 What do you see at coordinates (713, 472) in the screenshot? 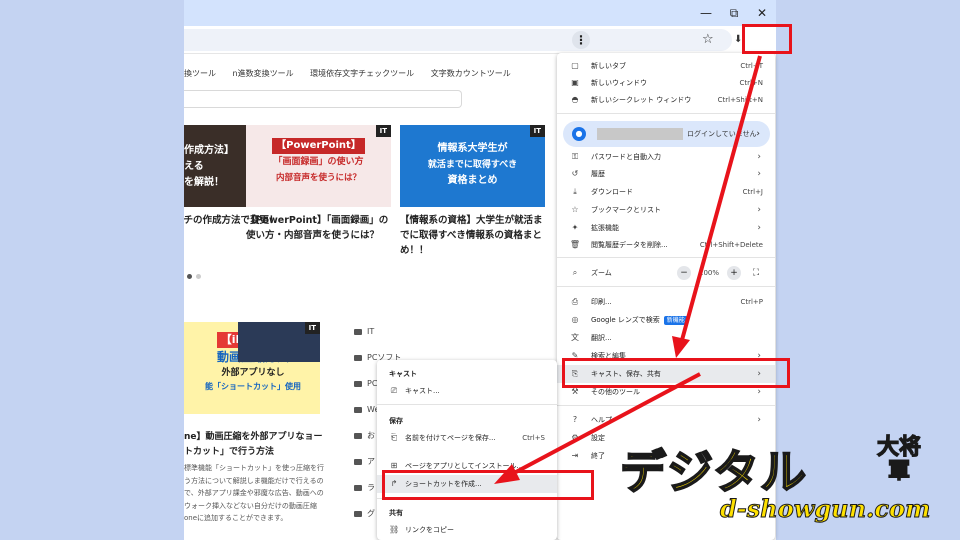
I see `logo-main-text: デジタル` at bounding box center [713, 472].